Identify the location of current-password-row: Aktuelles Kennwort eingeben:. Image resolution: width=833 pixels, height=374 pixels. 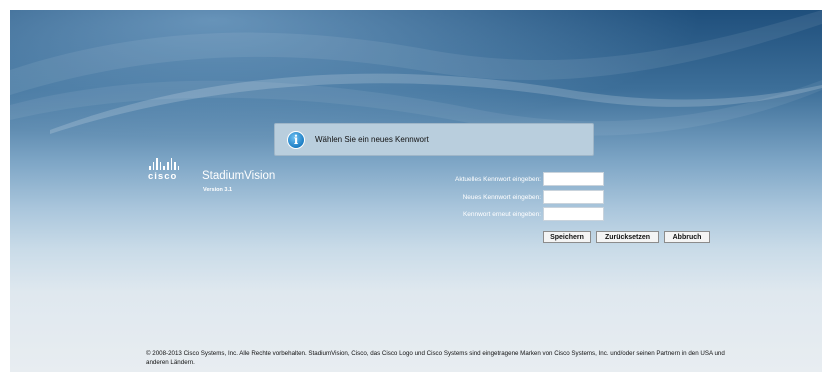
(473, 179).